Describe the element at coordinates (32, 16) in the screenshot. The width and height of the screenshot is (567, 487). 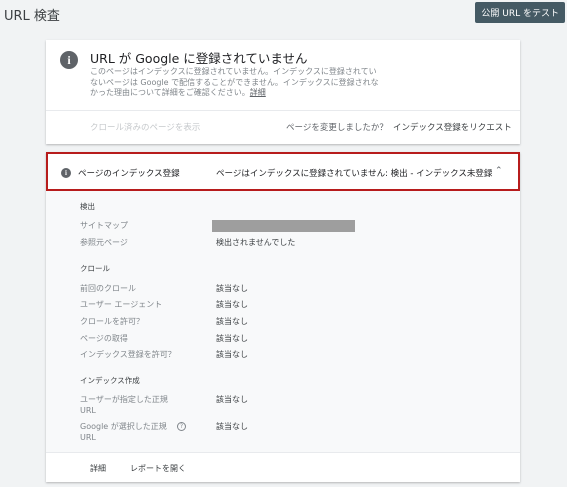
I see `page-title: URL 検査` at that location.